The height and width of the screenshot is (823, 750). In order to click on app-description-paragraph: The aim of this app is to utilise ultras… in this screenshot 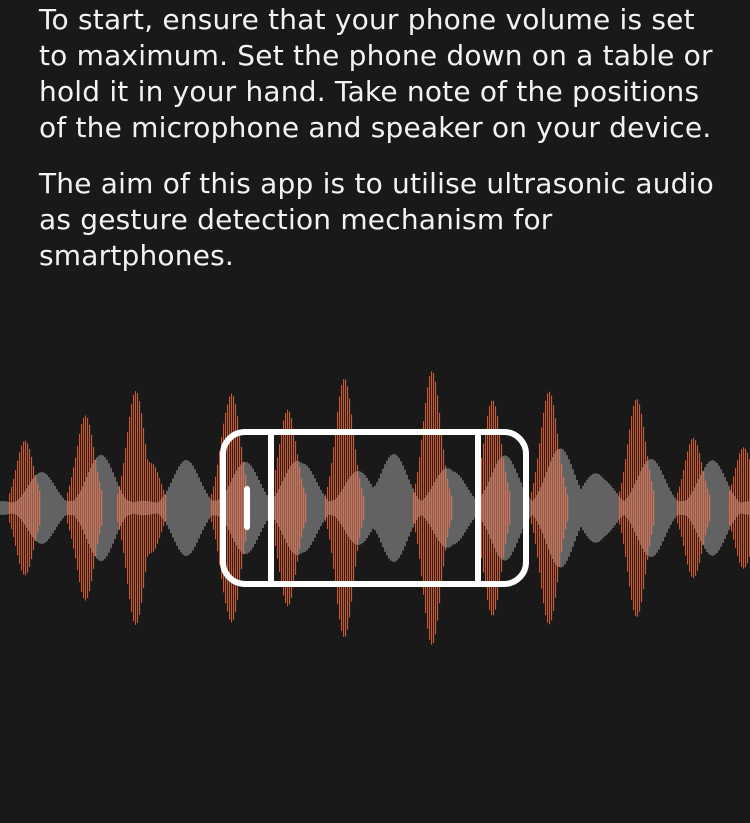, I will do `click(376, 219)`.